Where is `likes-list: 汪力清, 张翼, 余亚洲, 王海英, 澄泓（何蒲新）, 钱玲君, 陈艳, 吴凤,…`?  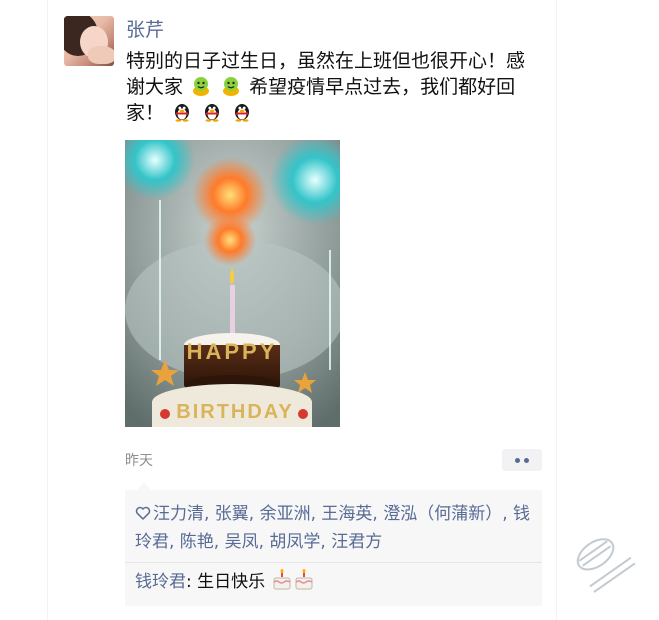
likes-list: 汪力清, 张翼, 余亚洲, 王海英, 澄泓（何蒲新）, 钱玲君, 陈艳, 吴凤,… is located at coordinates (333, 528).